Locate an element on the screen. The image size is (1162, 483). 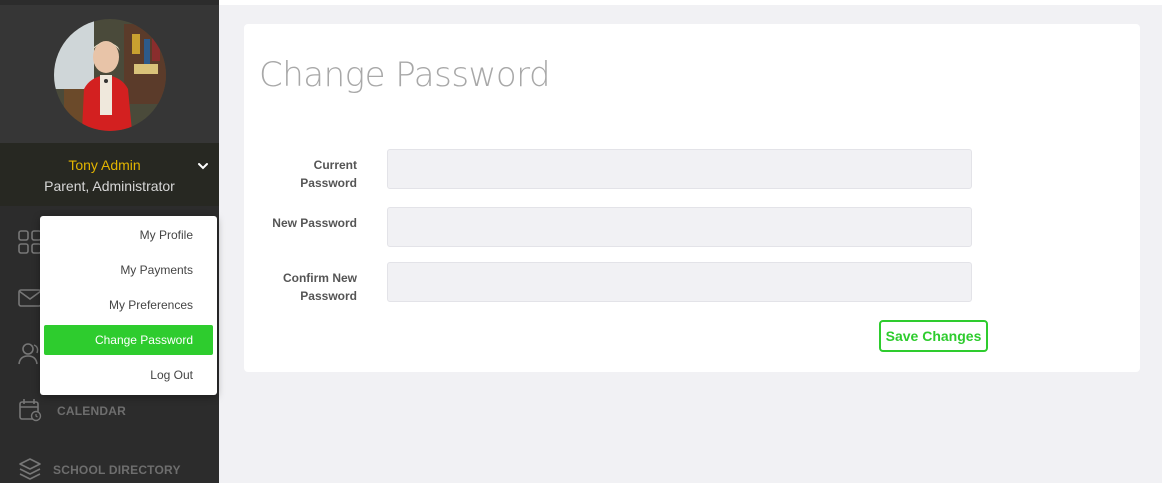
mail-icon is located at coordinates (30, 298).